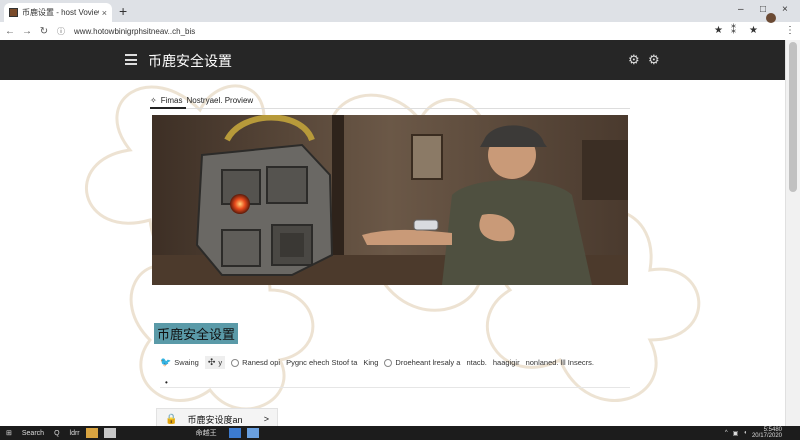 The height and width of the screenshot is (440, 800). What do you see at coordinates (61, 31) in the screenshot?
I see `lock-icon: ⓘ` at bounding box center [61, 31].